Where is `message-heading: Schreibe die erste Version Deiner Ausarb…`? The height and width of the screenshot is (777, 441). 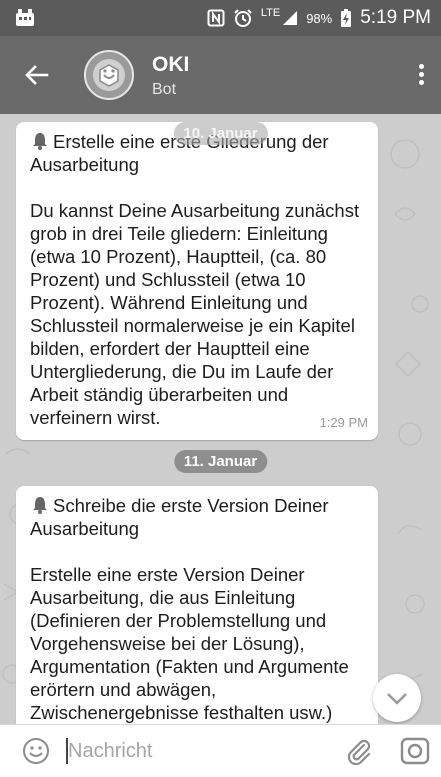
message-heading: Schreibe die erste Version Deiner Ausarb… is located at coordinates (179, 517).